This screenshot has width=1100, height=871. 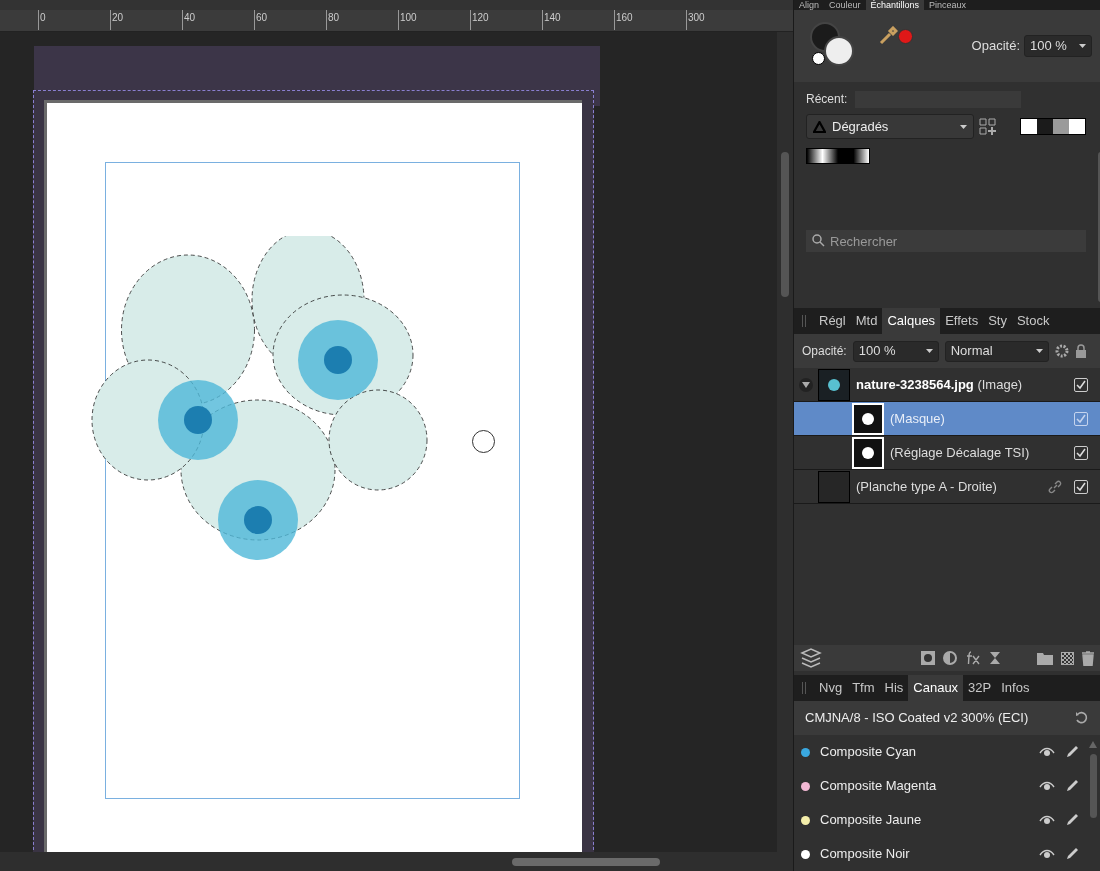 What do you see at coordinates (960, 452) in the screenshot?
I see `layer-name: (Réglage Décalage TSI)` at bounding box center [960, 452].